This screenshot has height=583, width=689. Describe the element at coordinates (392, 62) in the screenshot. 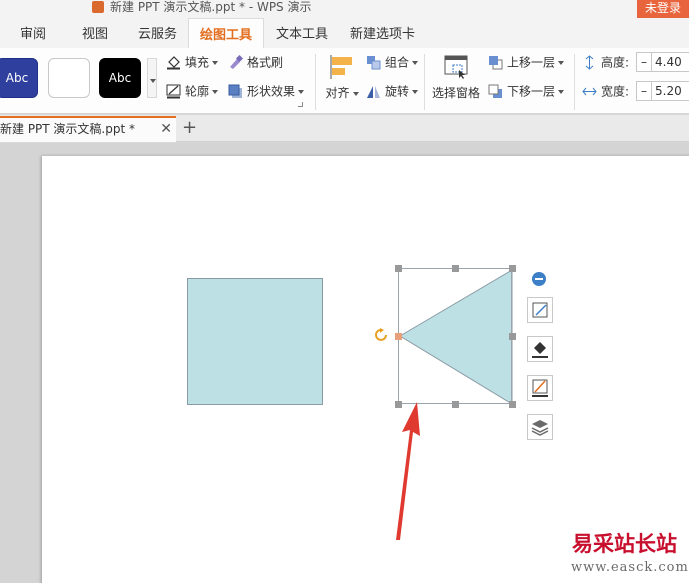

I see `group-button: 组合` at that location.